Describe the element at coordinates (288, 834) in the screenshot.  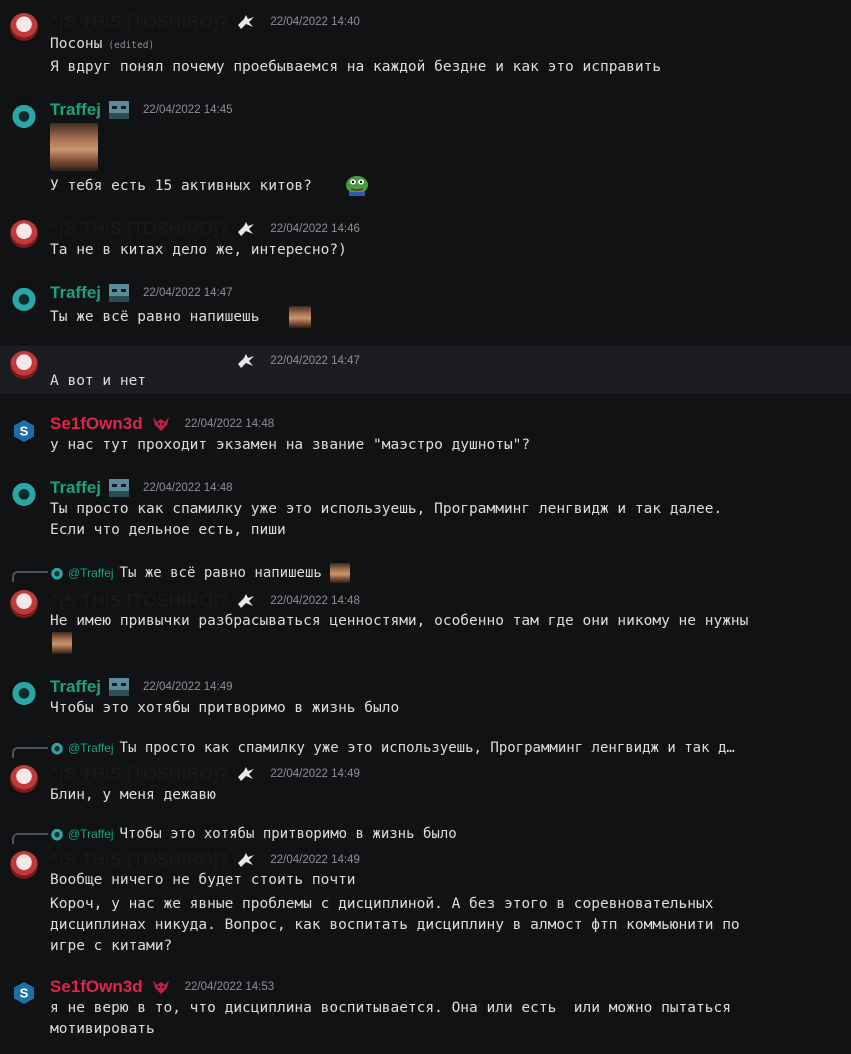
I see `reply-text: Чтобы это хотябы притворимо в жизнь было` at that location.